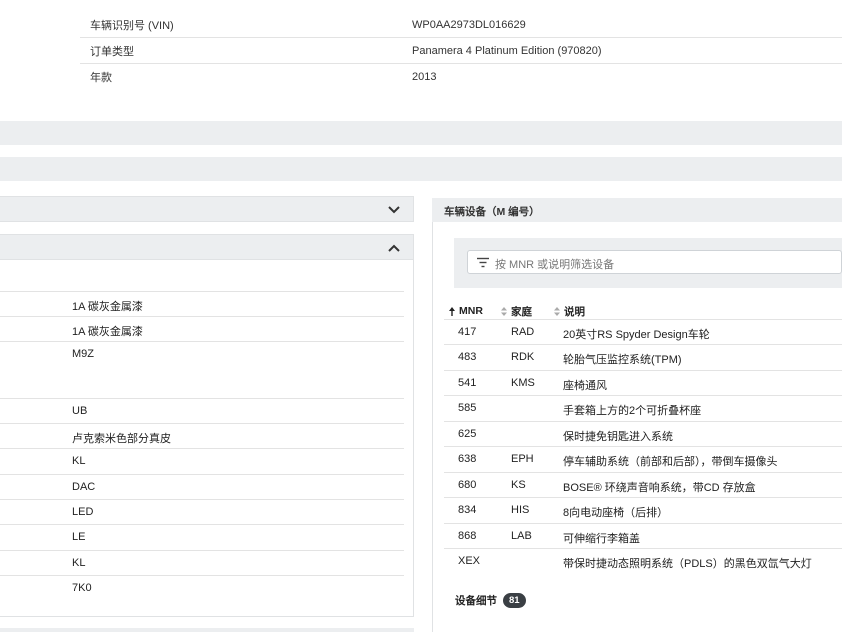 Image resolution: width=842 pixels, height=632 pixels. What do you see at coordinates (523, 383) in the screenshot?
I see `family-cell: KMS` at bounding box center [523, 383].